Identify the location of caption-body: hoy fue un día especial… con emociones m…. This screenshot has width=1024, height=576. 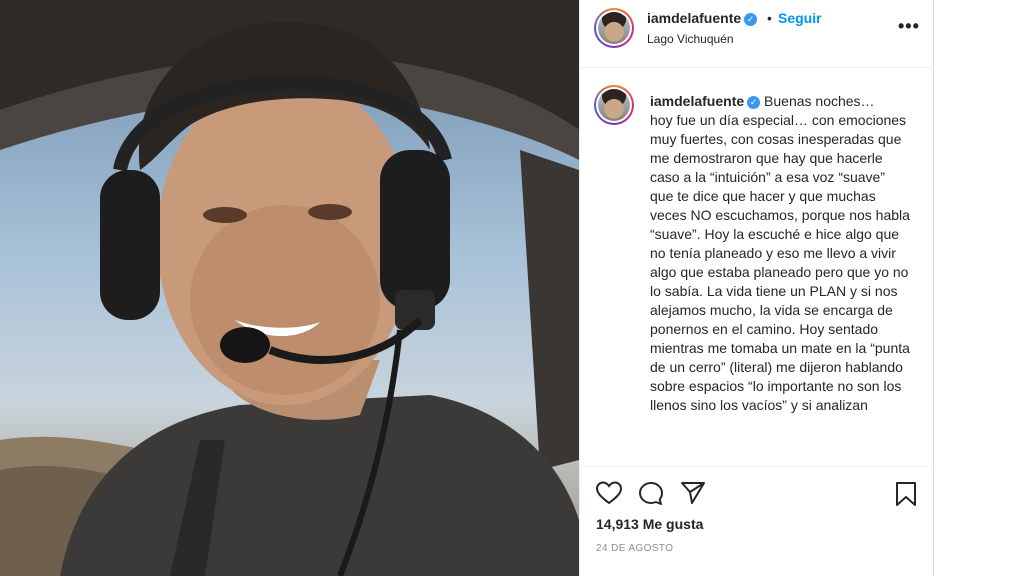
(780, 262).